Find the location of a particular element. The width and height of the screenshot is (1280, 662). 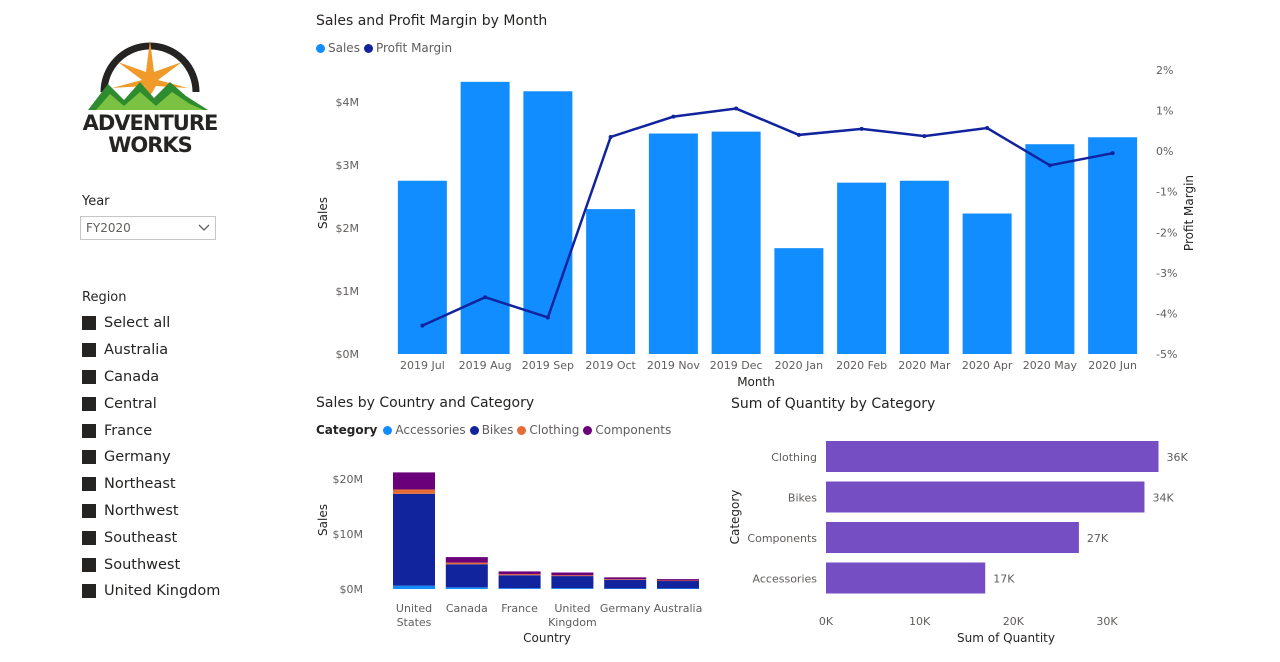

region-option-united-kingdom: United Kingdom is located at coordinates (151, 591).